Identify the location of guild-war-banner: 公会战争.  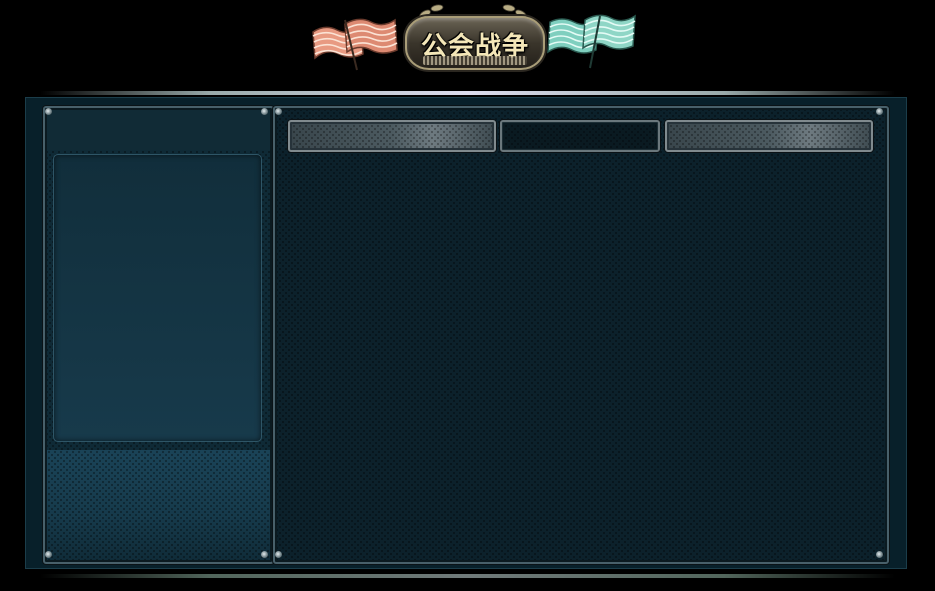
(472, 38).